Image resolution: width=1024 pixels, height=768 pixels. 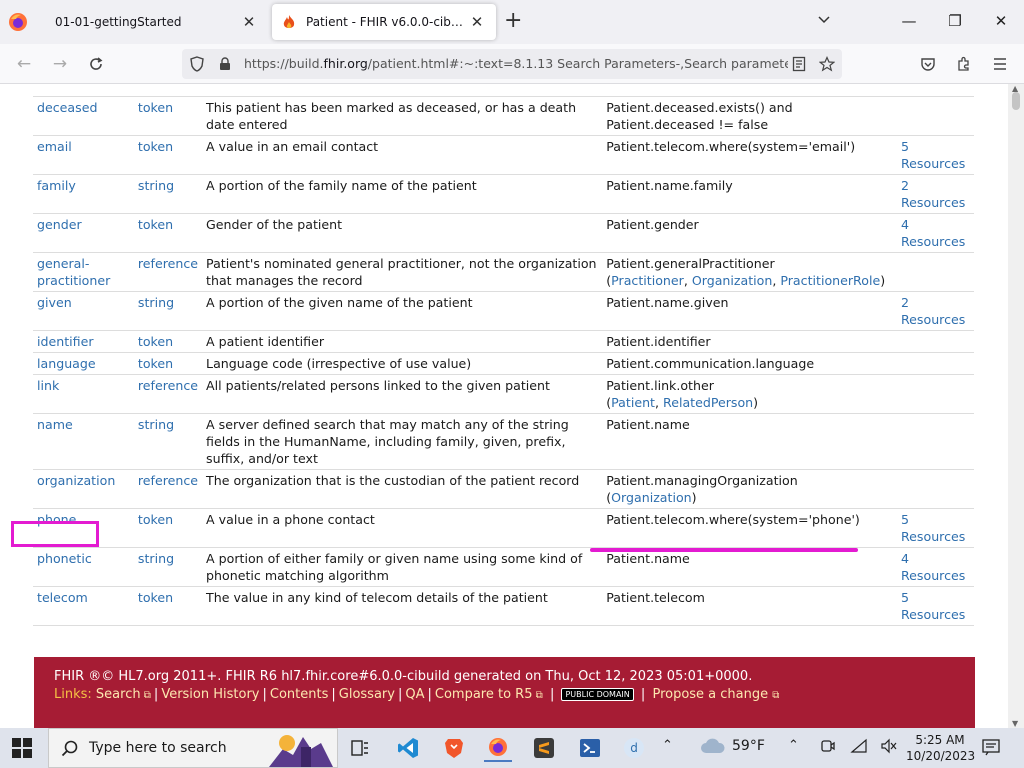 I want to click on pocket-icon, so click(x=928, y=64).